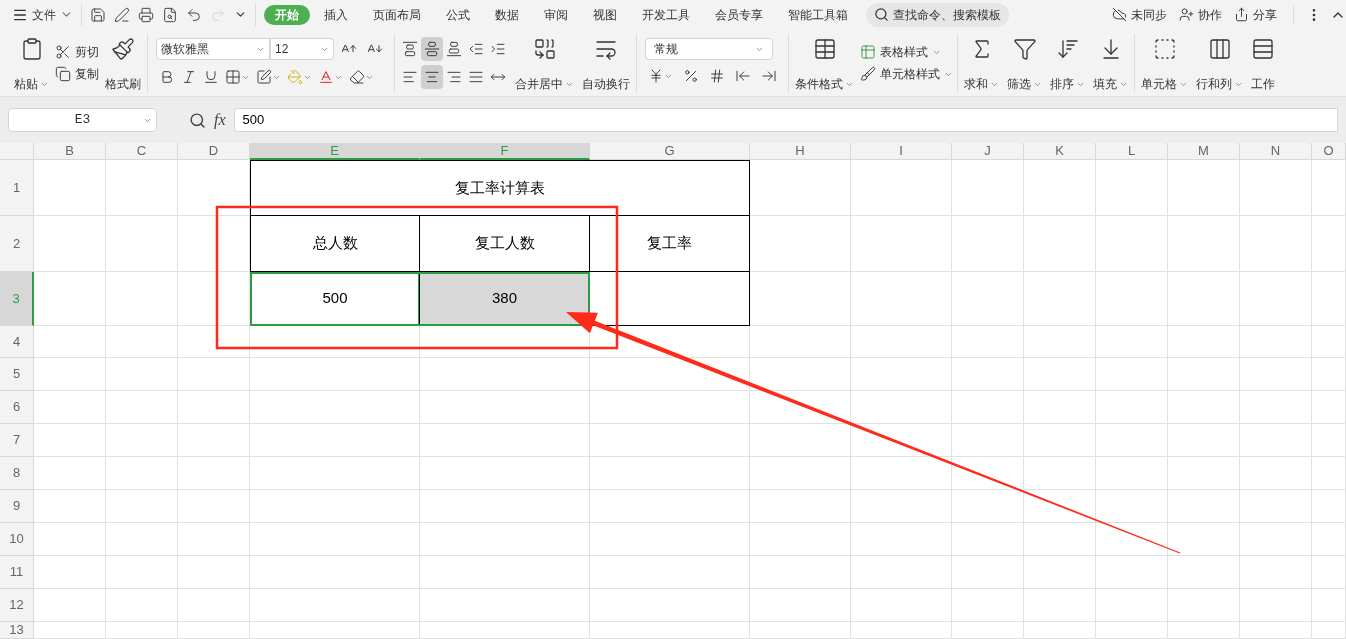  I want to click on align-middle-button, so click(432, 49).